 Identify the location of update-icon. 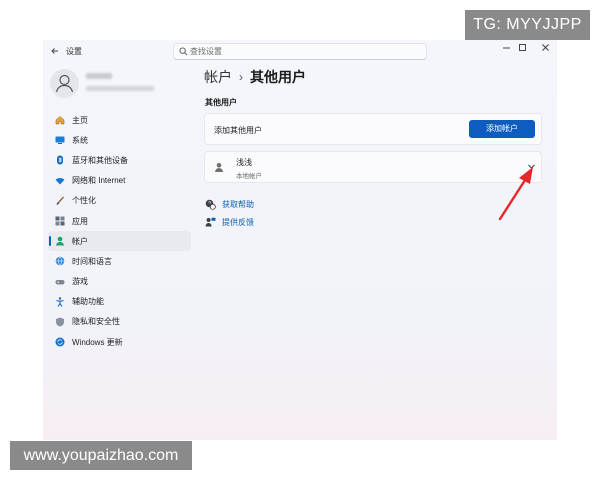
(60, 342).